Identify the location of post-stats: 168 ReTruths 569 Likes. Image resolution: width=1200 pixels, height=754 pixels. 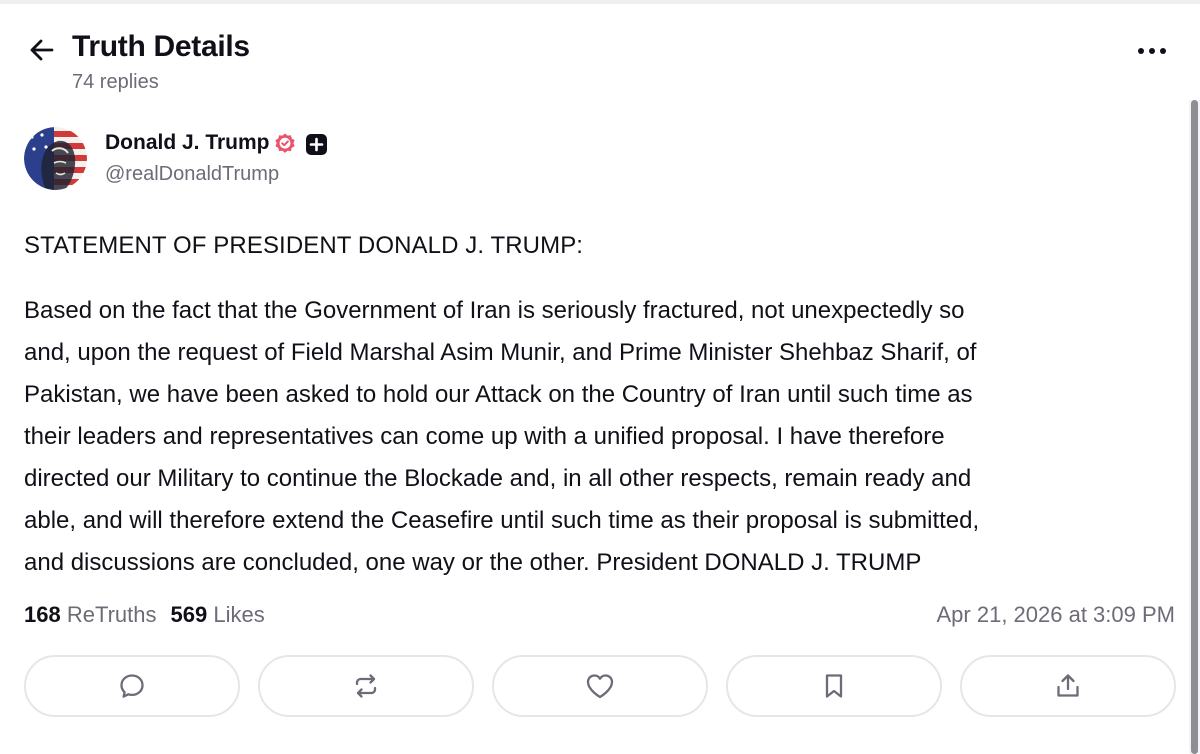
(144, 615).